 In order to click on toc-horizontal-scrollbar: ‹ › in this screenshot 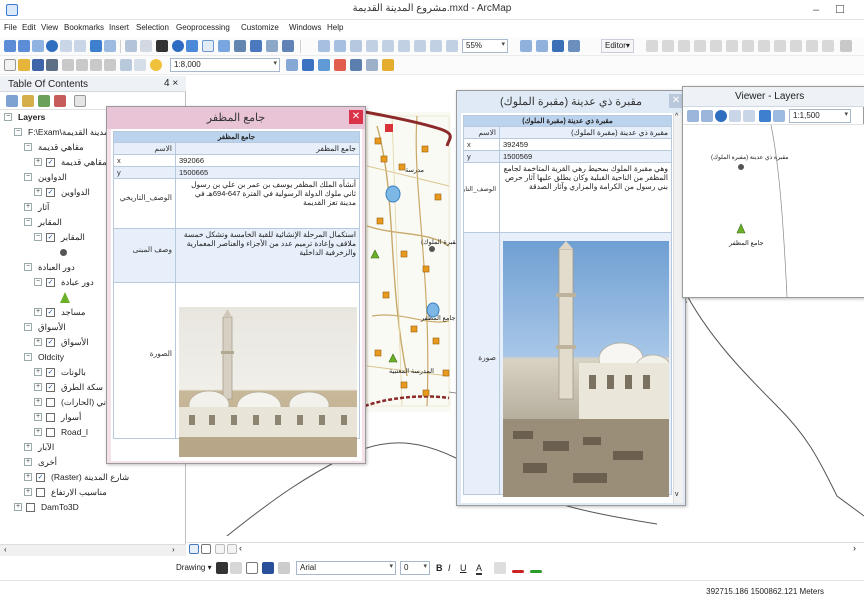, I will do `click(93, 550)`.